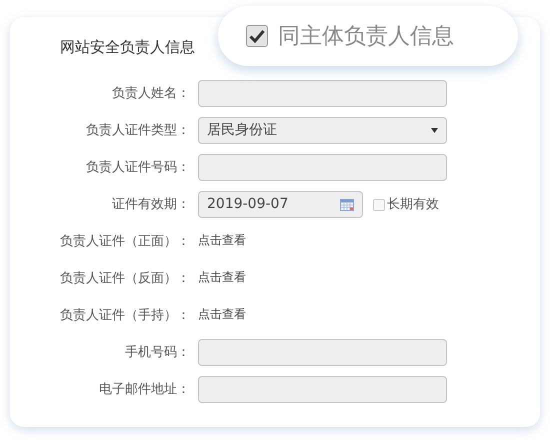 Image resolution: width=550 pixels, height=442 pixels. I want to click on field-label: 负责人证件（正面）：, so click(124, 241).